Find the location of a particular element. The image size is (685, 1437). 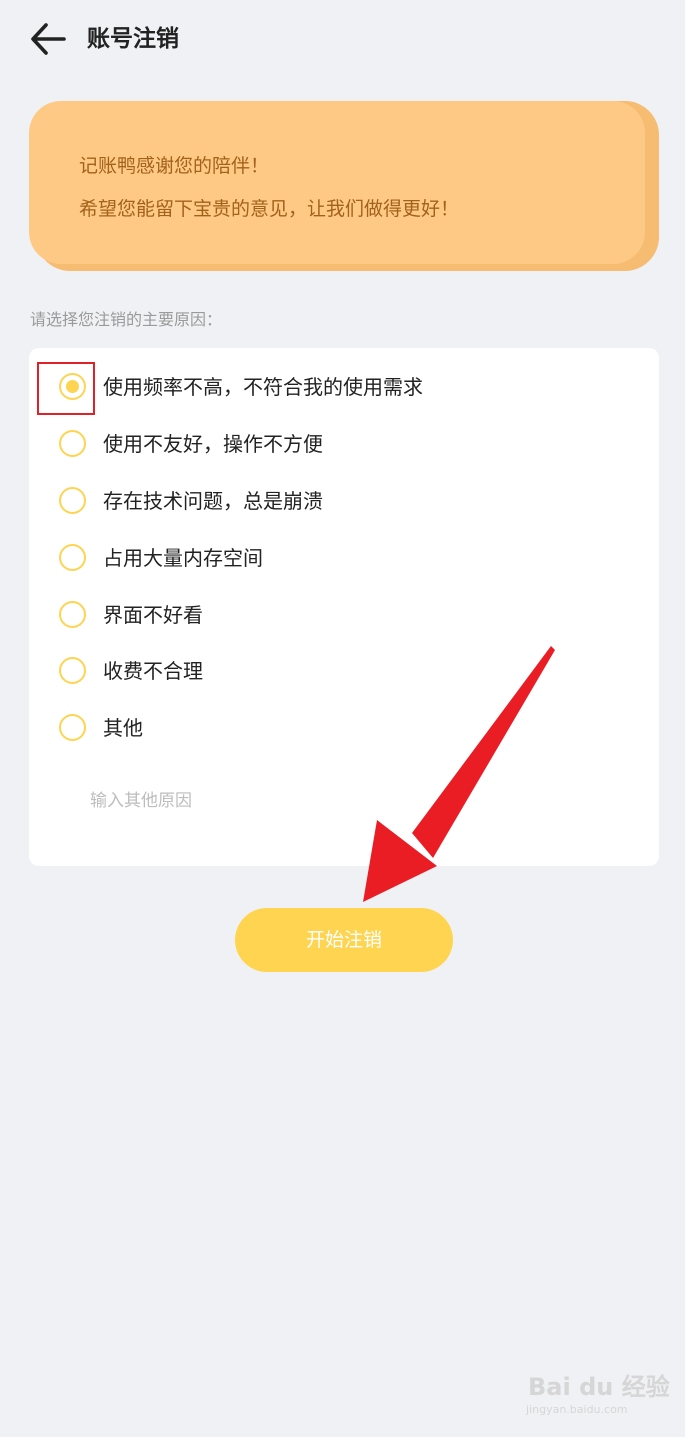

watermark-brand: Bai du 经验 is located at coordinates (599, 1387).